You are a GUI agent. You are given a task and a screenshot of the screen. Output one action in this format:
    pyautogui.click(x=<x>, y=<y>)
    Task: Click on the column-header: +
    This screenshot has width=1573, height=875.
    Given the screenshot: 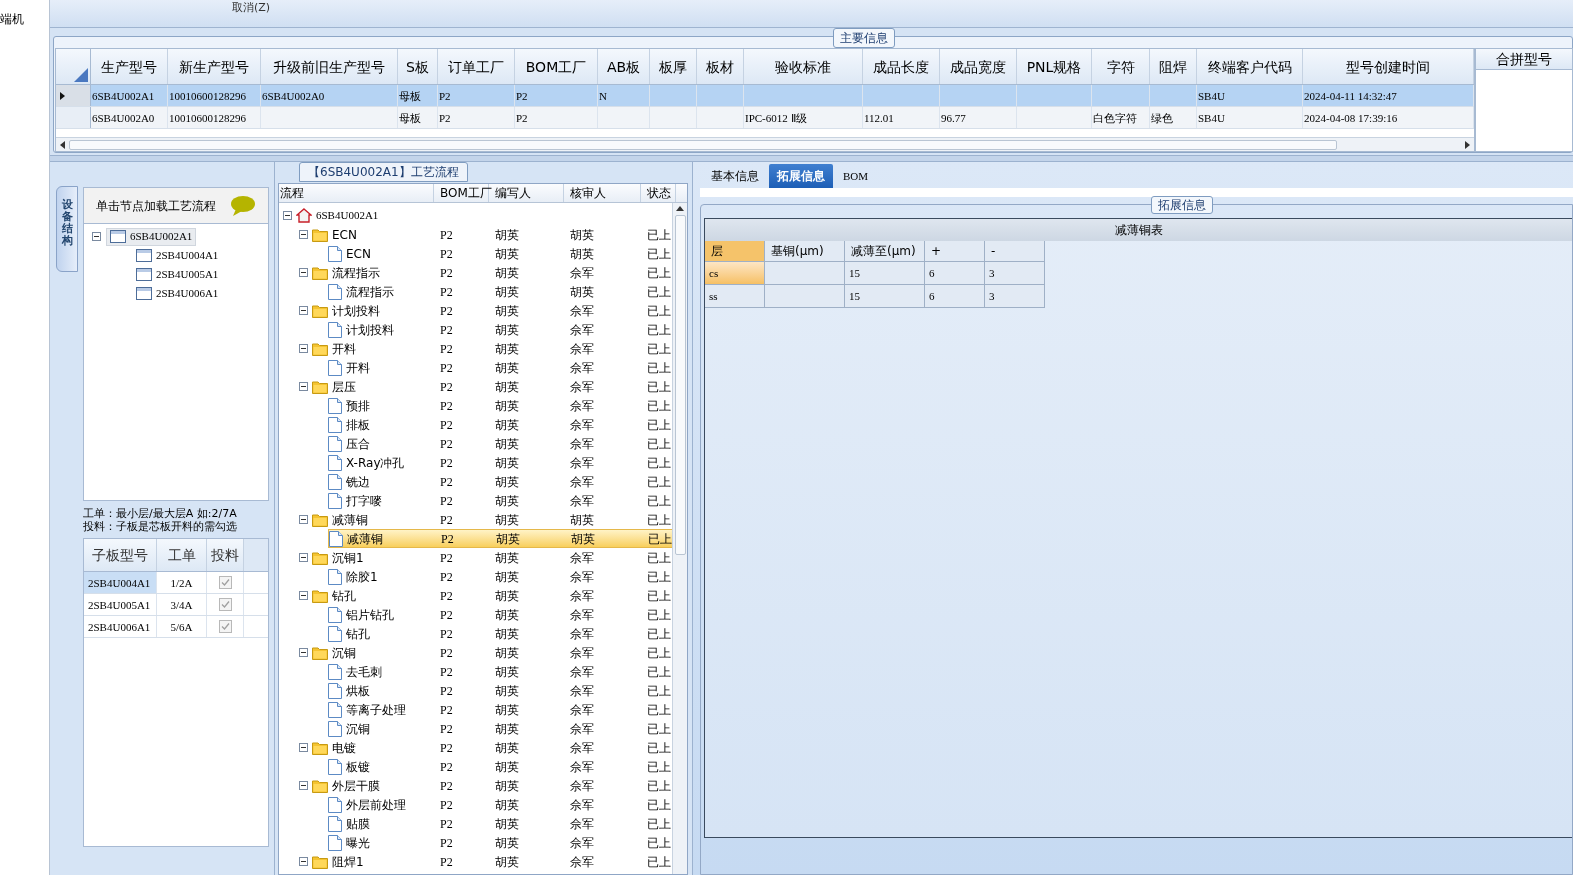 What is the action you would take?
    pyautogui.click(x=955, y=251)
    